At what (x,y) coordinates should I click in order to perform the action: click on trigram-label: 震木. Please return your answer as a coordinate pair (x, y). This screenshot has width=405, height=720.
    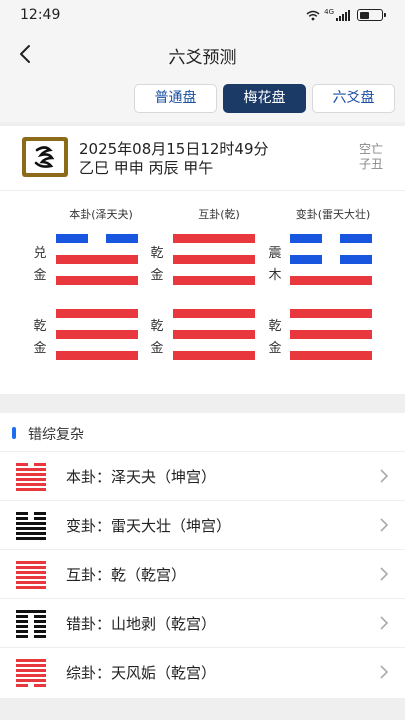
    Looking at the image, I should click on (275, 264).